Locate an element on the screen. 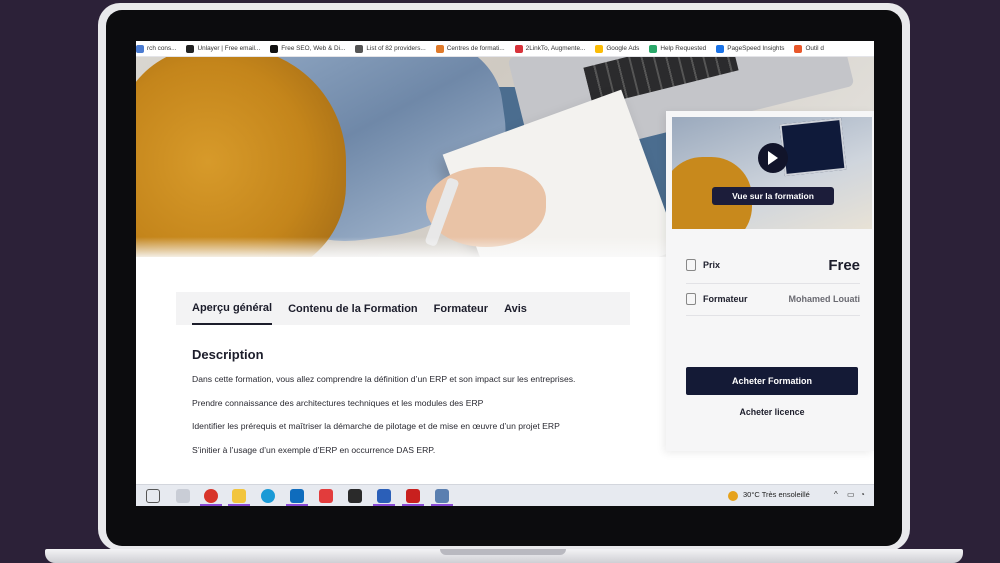 This screenshot has width=1000, height=563. video-laptop-shape is located at coordinates (813, 147).